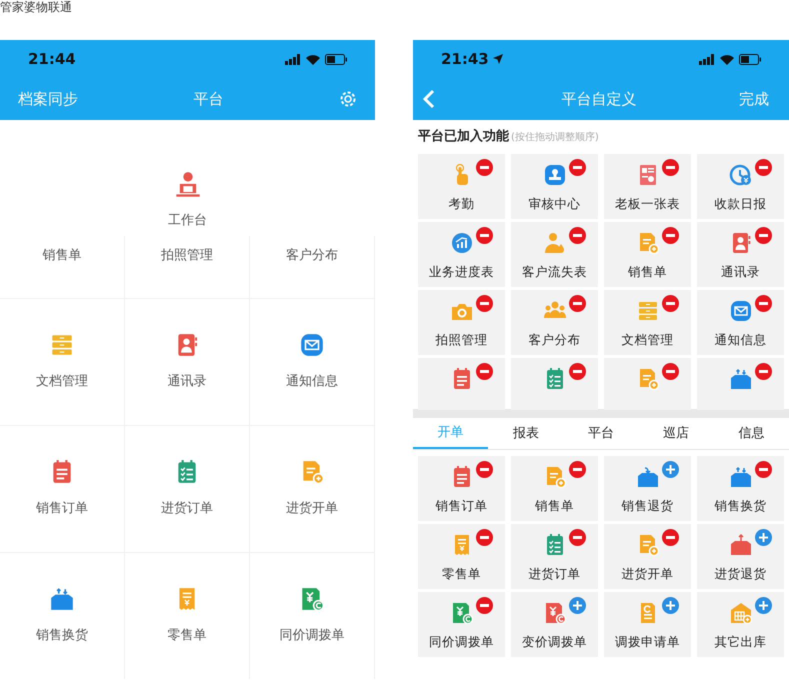 This screenshot has height=684, width=789. Describe the element at coordinates (62, 361) in the screenshot. I see `grid-tile: 文档管理` at that location.